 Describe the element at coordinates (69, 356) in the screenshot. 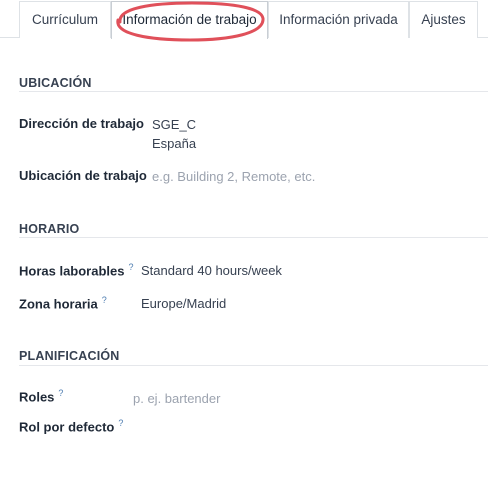

I see `section-title-planning: PLANIFICACIÓN` at that location.